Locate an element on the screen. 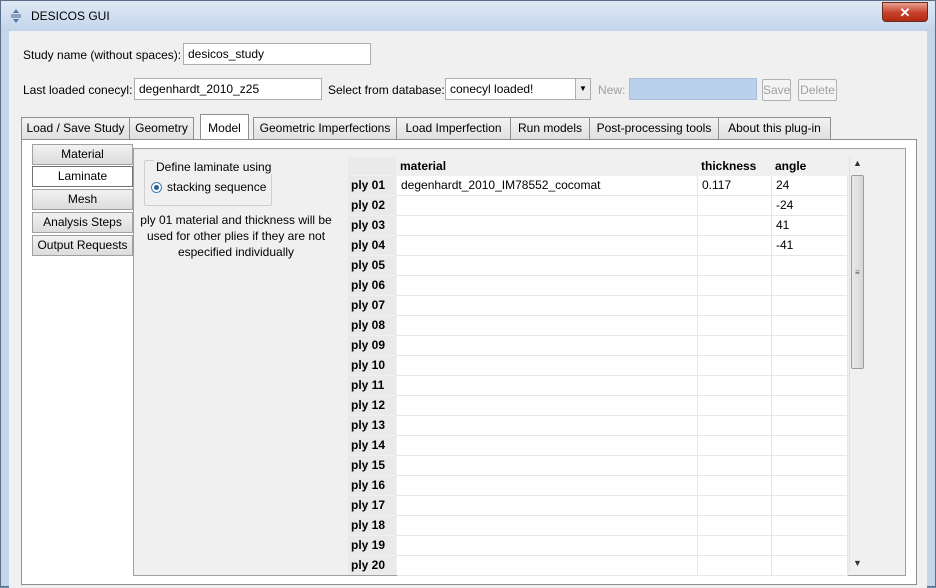  stacking-sequence-label: stacking sequence is located at coordinates (217, 187).